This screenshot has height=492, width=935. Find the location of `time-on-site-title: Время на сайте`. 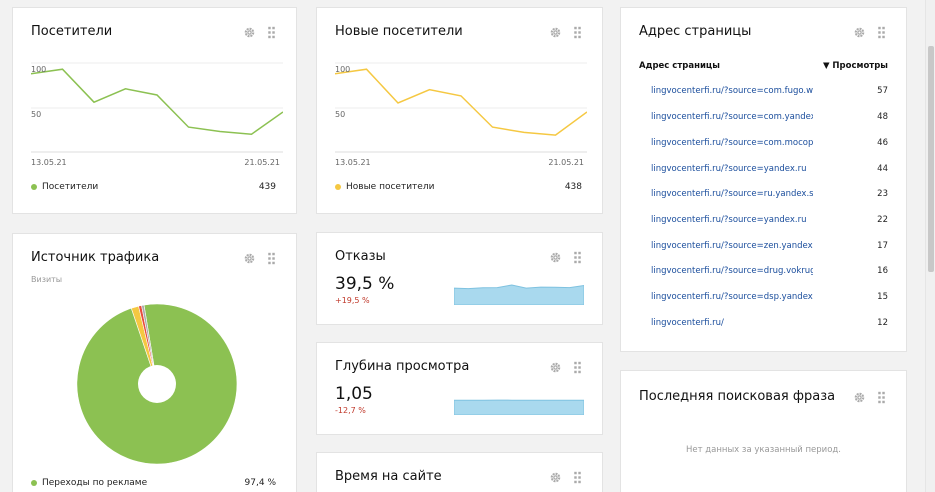

time-on-site-title: Время на сайте is located at coordinates (388, 476).